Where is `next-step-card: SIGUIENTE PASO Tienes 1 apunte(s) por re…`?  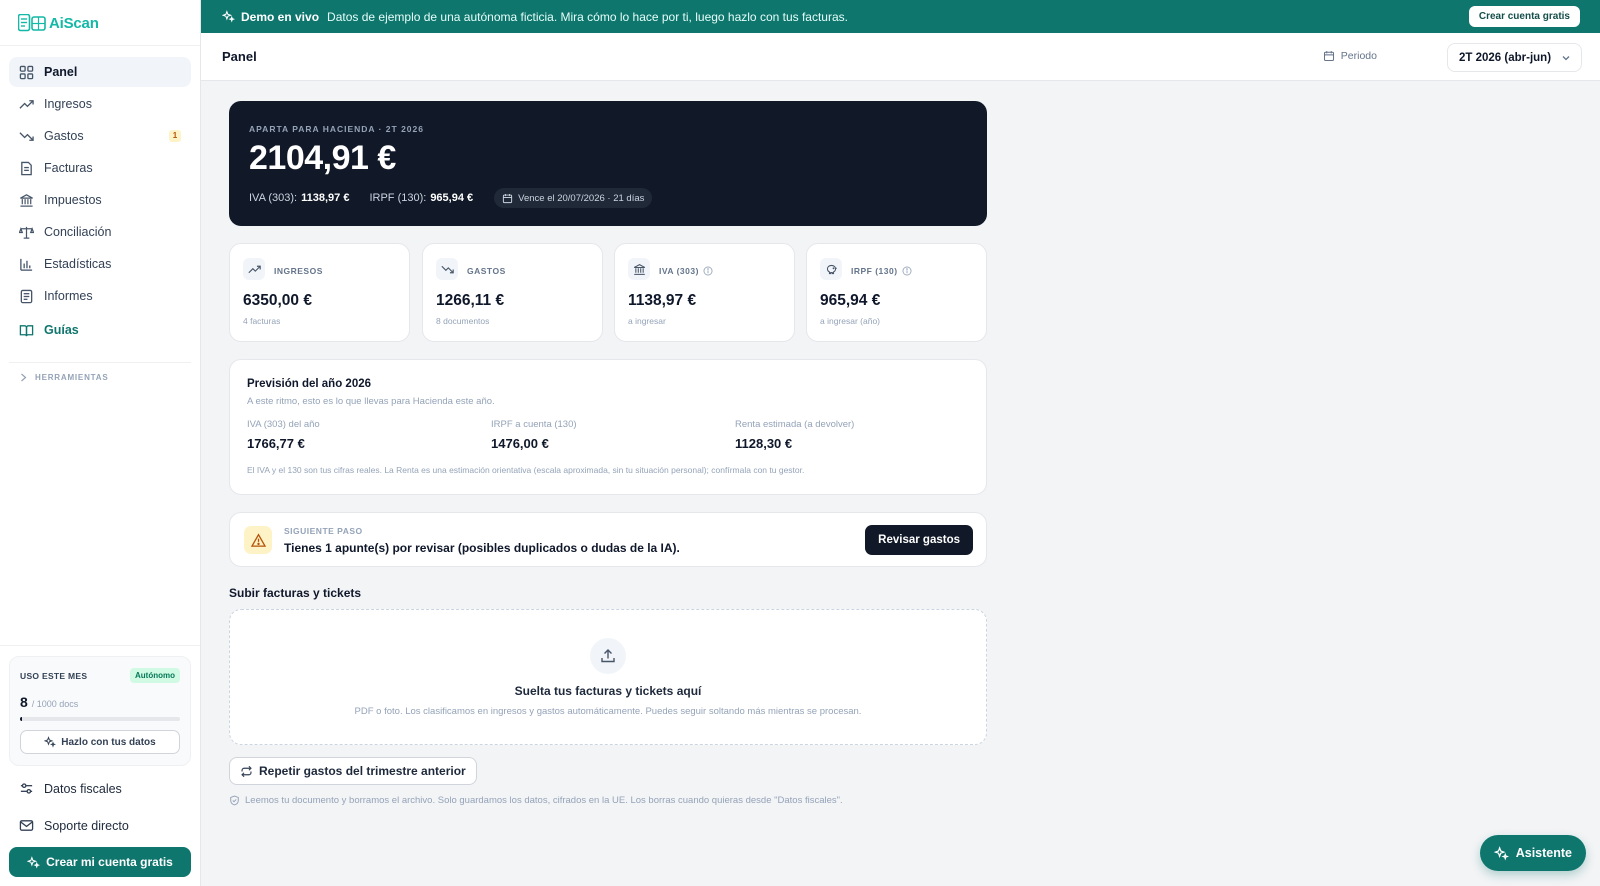 next-step-card: SIGUIENTE PASO Tienes 1 apunte(s) por re… is located at coordinates (608, 539).